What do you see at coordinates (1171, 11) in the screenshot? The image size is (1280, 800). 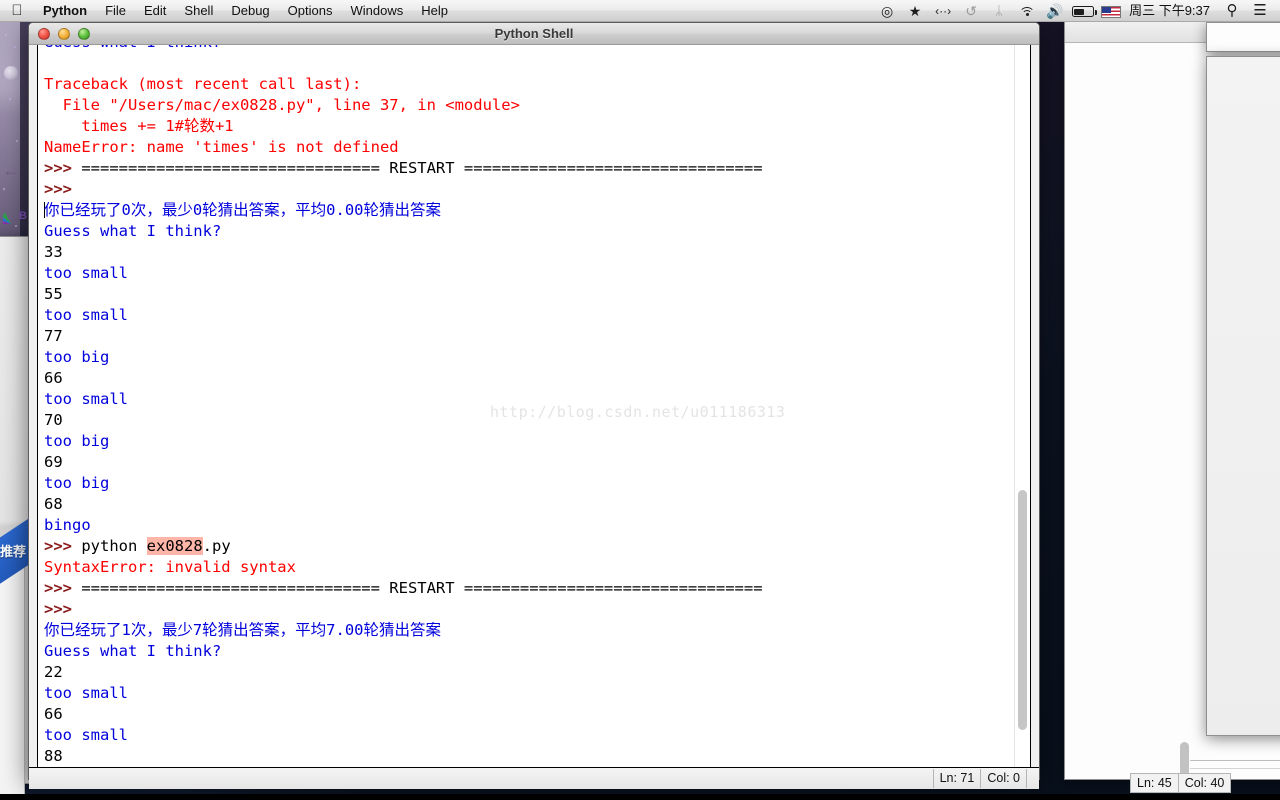 I see `menu-bar-clock: 周三 下午9:37` at bounding box center [1171, 11].